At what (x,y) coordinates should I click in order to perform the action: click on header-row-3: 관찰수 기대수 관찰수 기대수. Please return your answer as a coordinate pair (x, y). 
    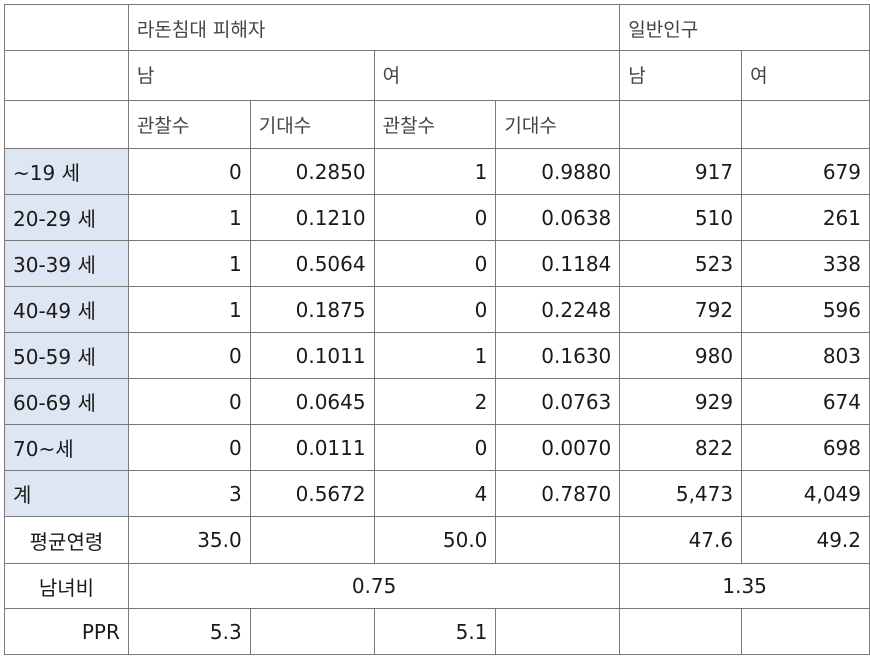
    Looking at the image, I should click on (437, 124).